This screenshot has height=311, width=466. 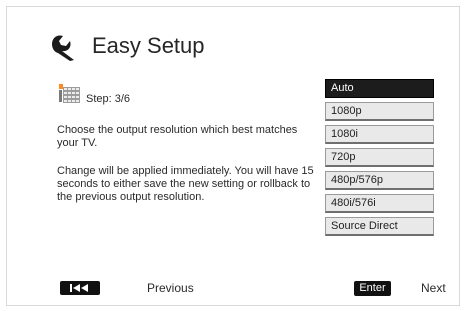 I want to click on step-indicator: Step: 3/6, so click(x=108, y=99).